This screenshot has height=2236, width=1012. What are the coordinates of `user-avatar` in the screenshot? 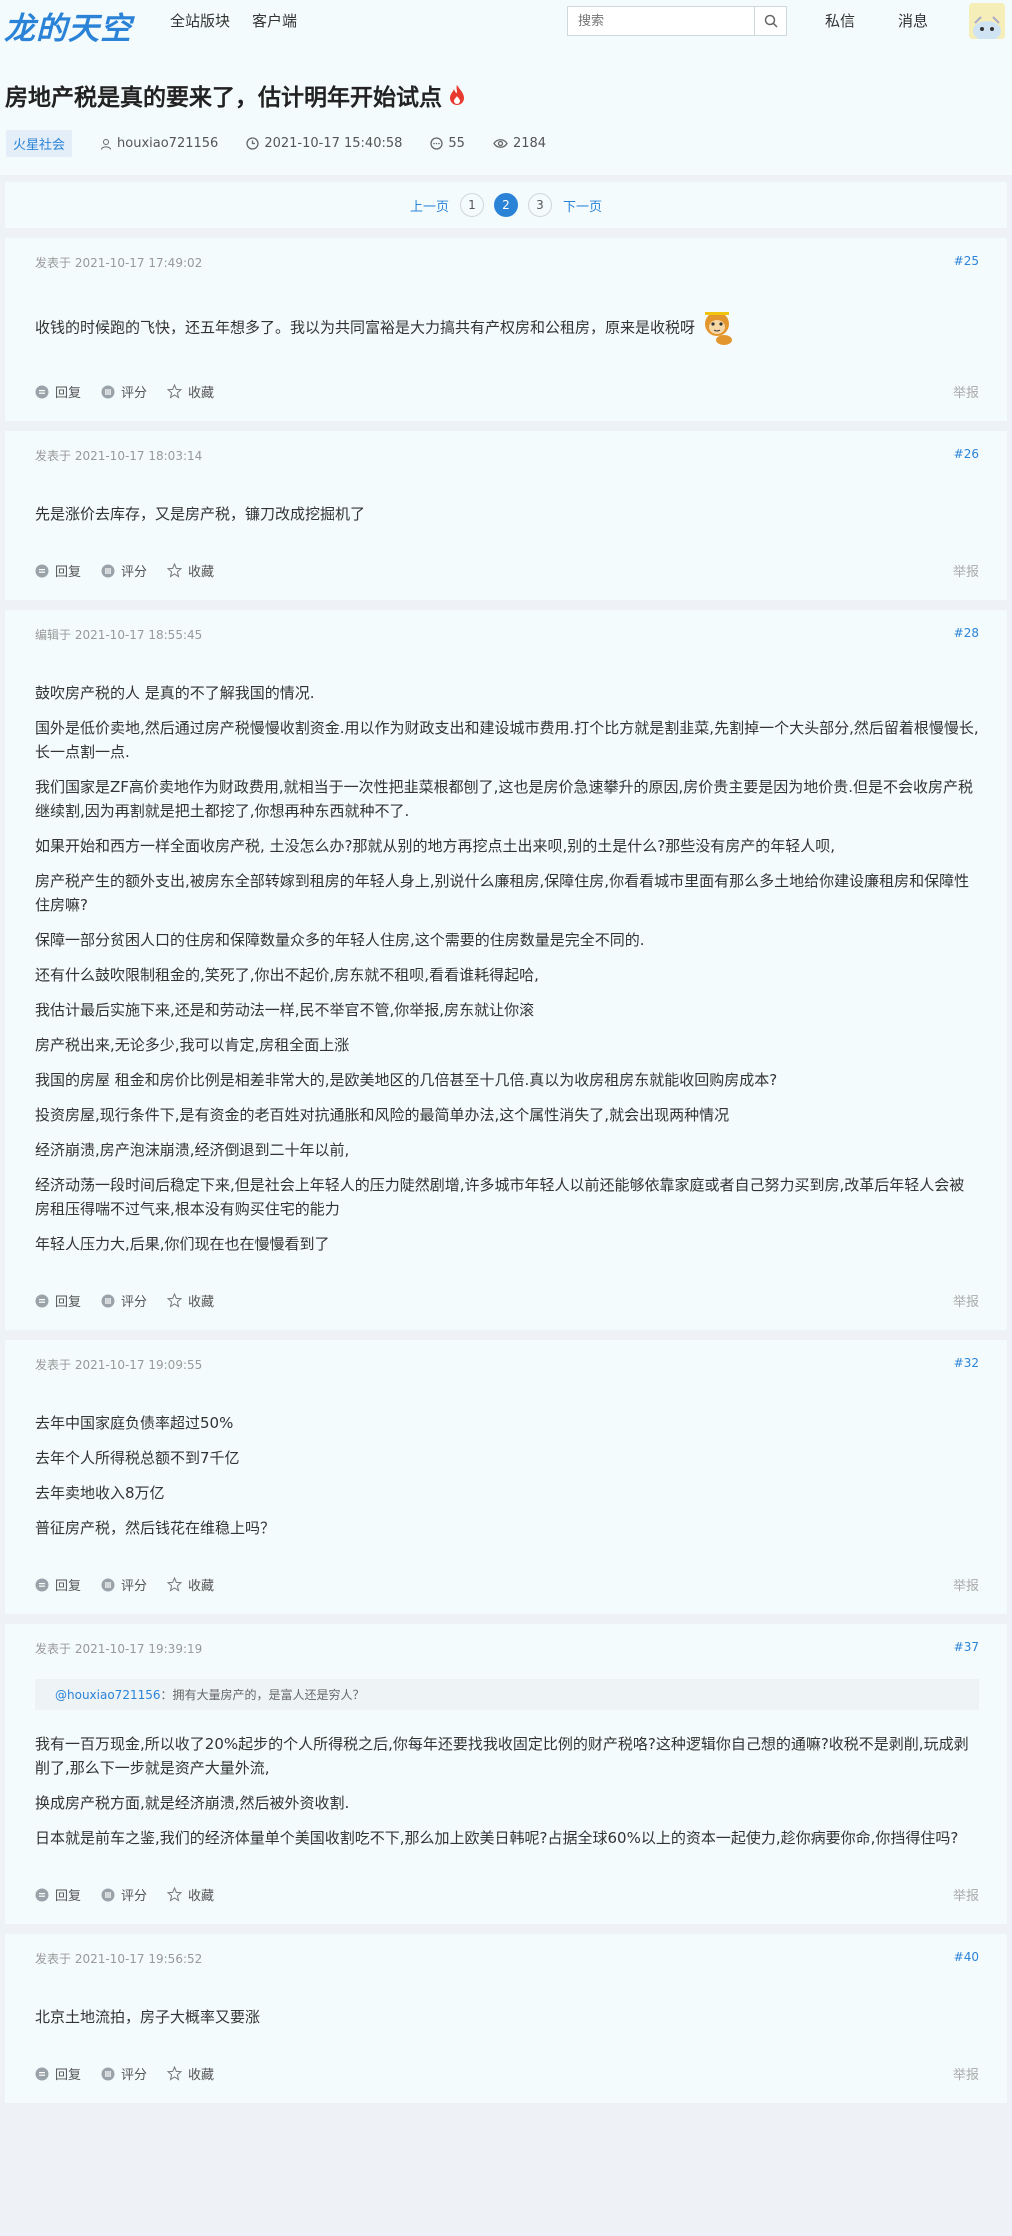 It's located at (987, 21).